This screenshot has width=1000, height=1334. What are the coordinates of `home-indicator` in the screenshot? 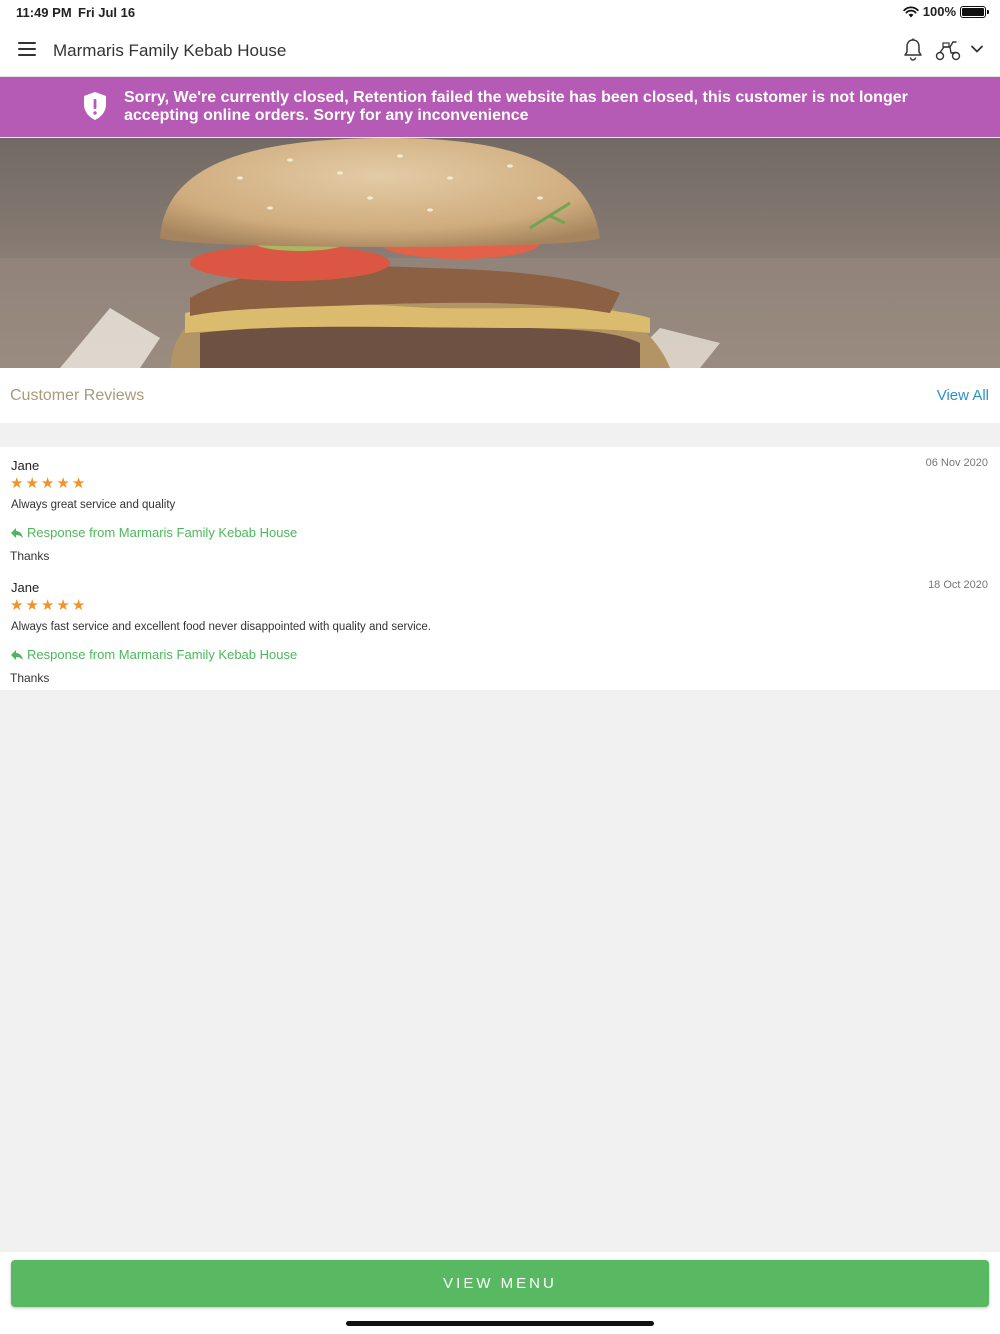 It's located at (500, 1323).